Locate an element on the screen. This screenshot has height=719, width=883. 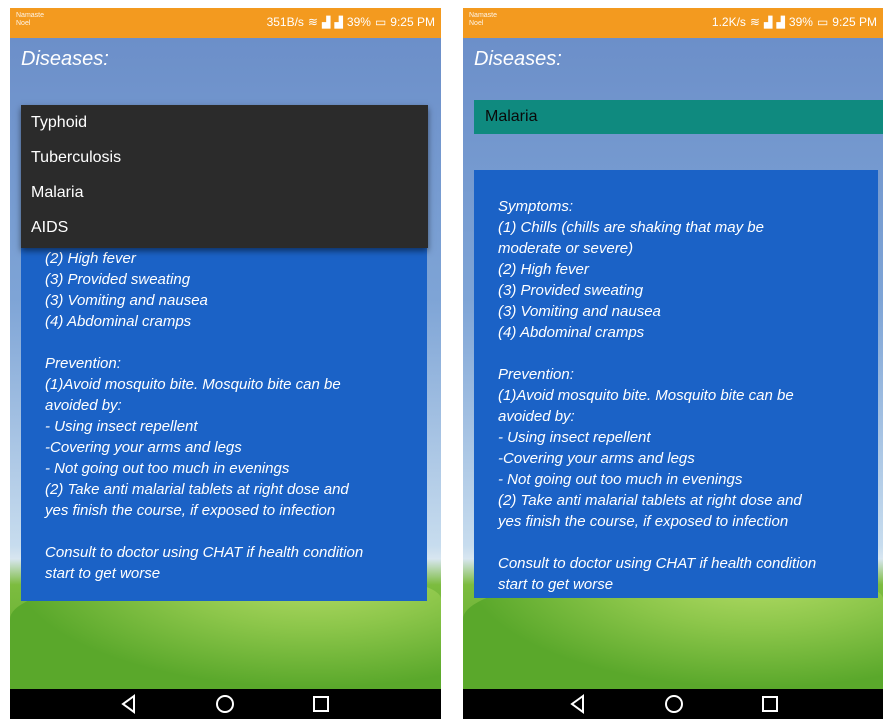
disease-dropdown-menu: Typhoid Tuberculosis Malaria AIDS is located at coordinates (224, 176).